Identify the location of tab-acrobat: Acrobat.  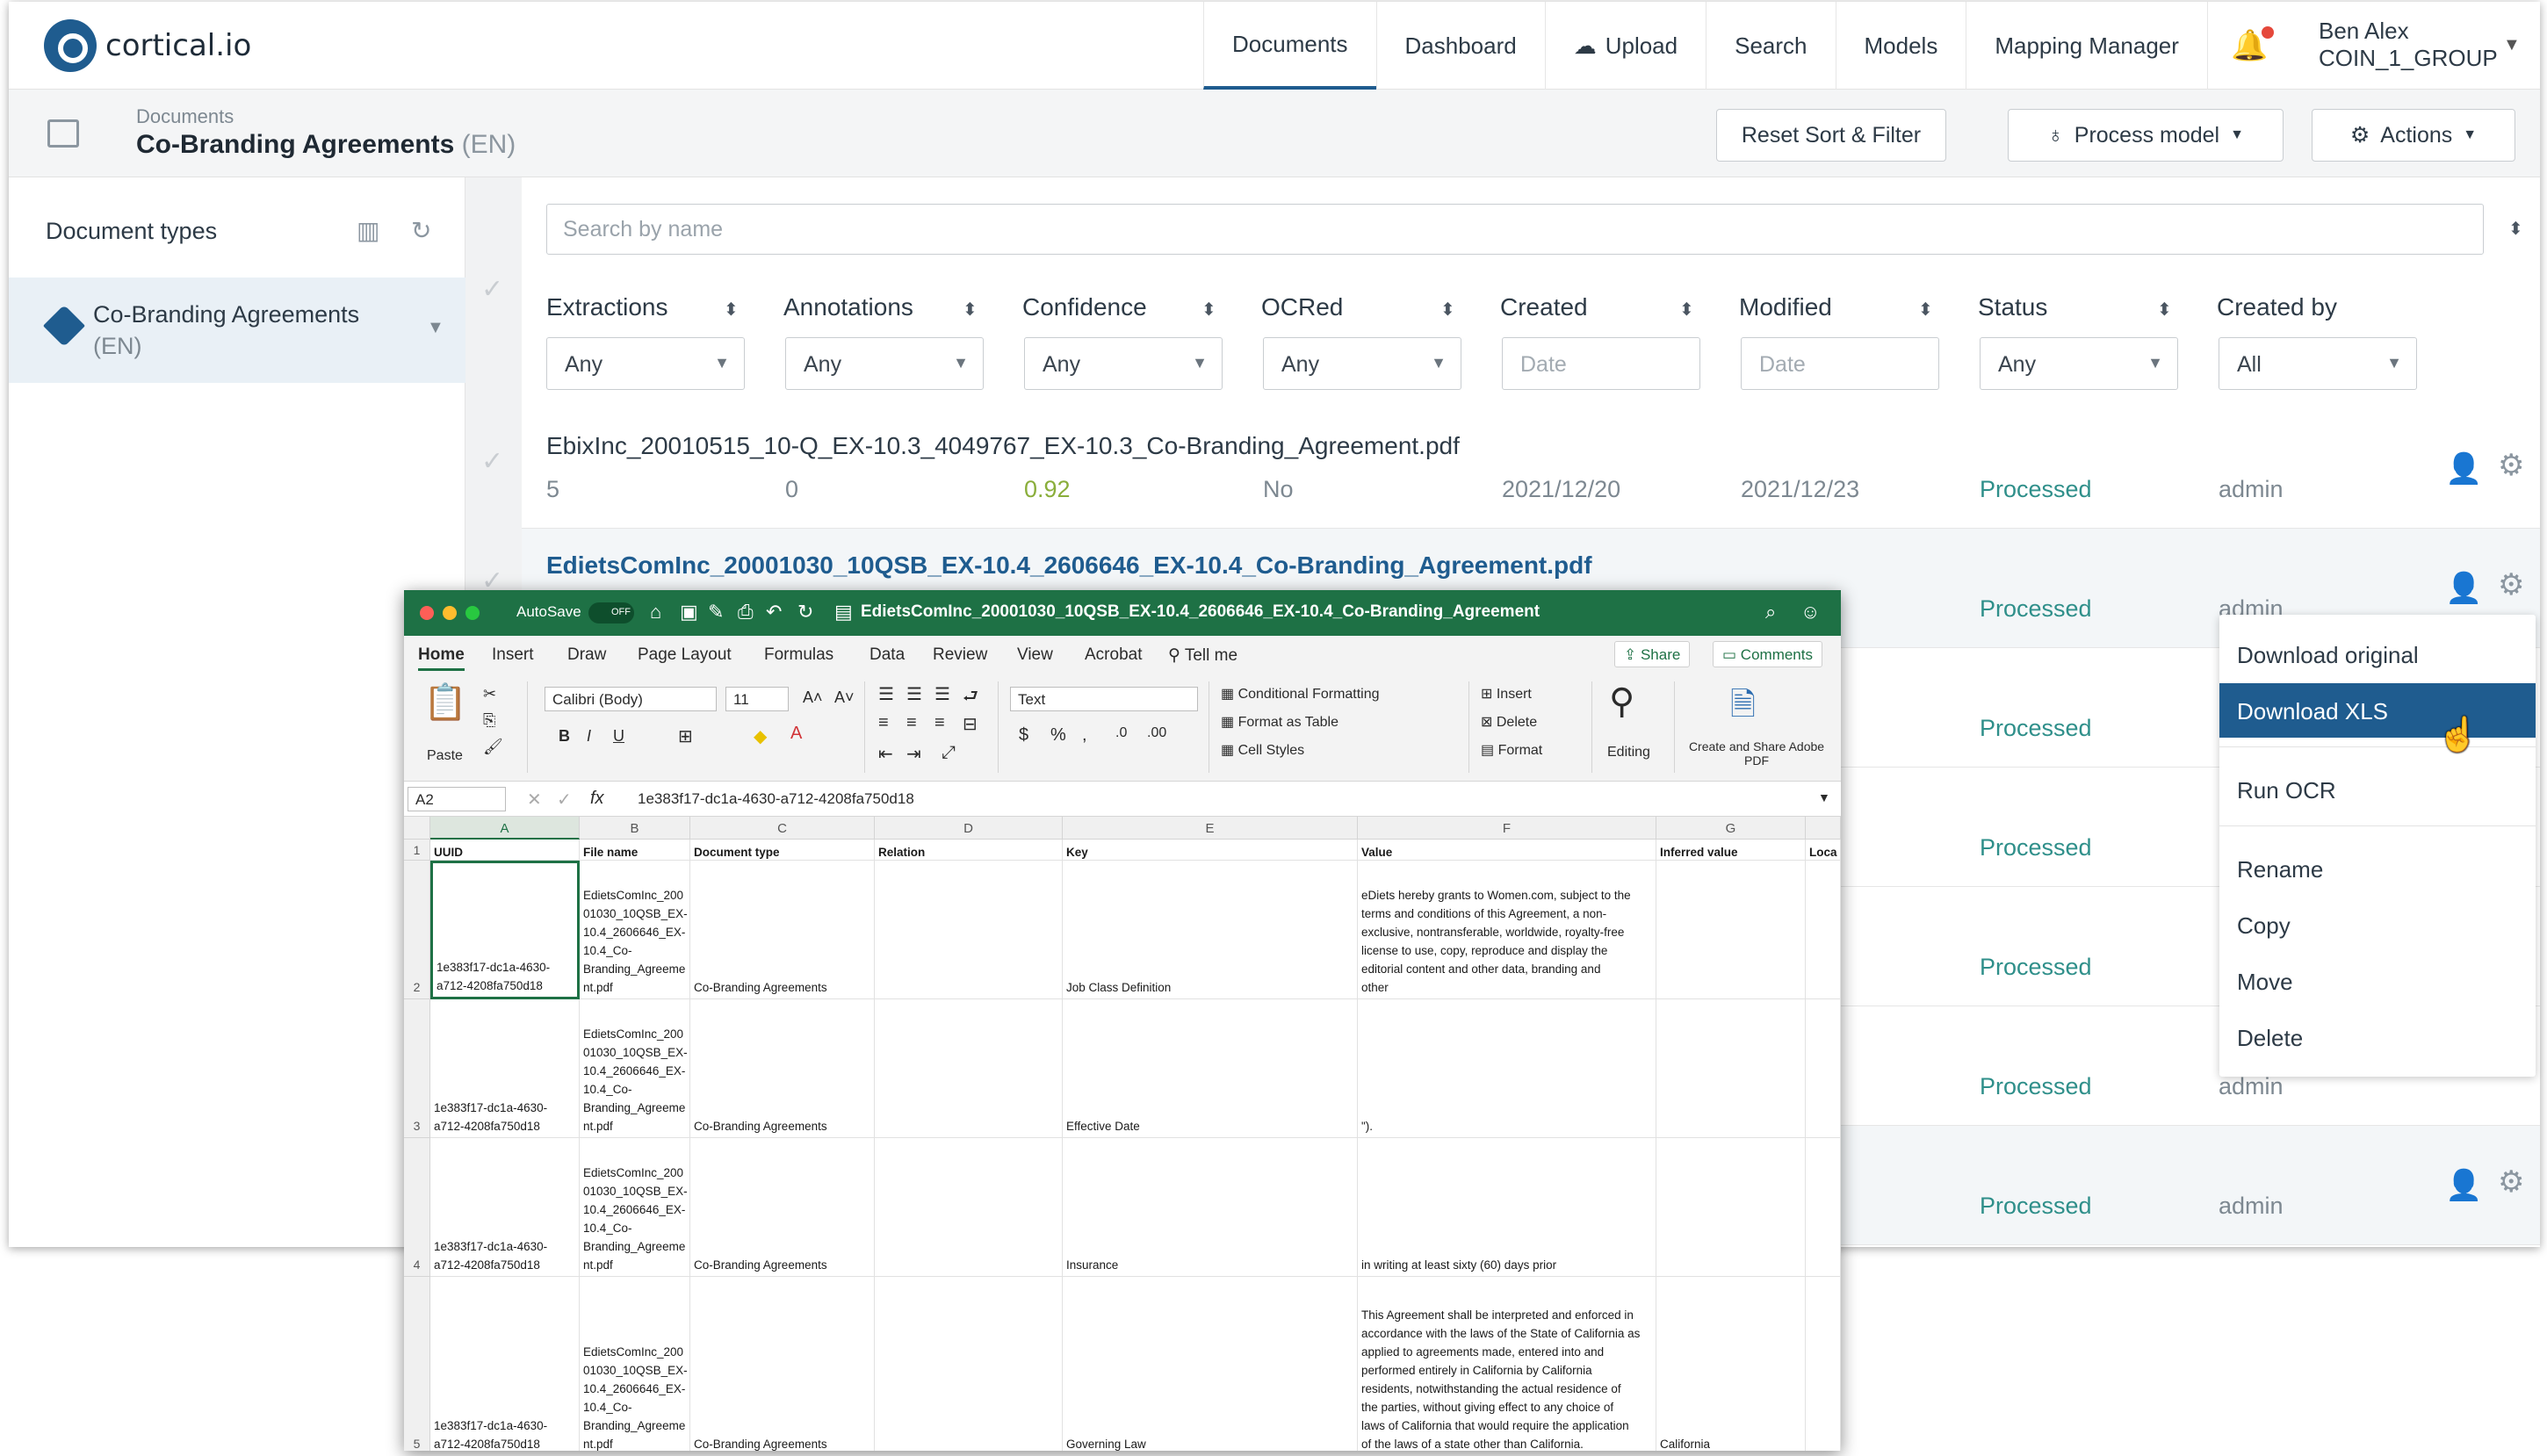
(1113, 655).